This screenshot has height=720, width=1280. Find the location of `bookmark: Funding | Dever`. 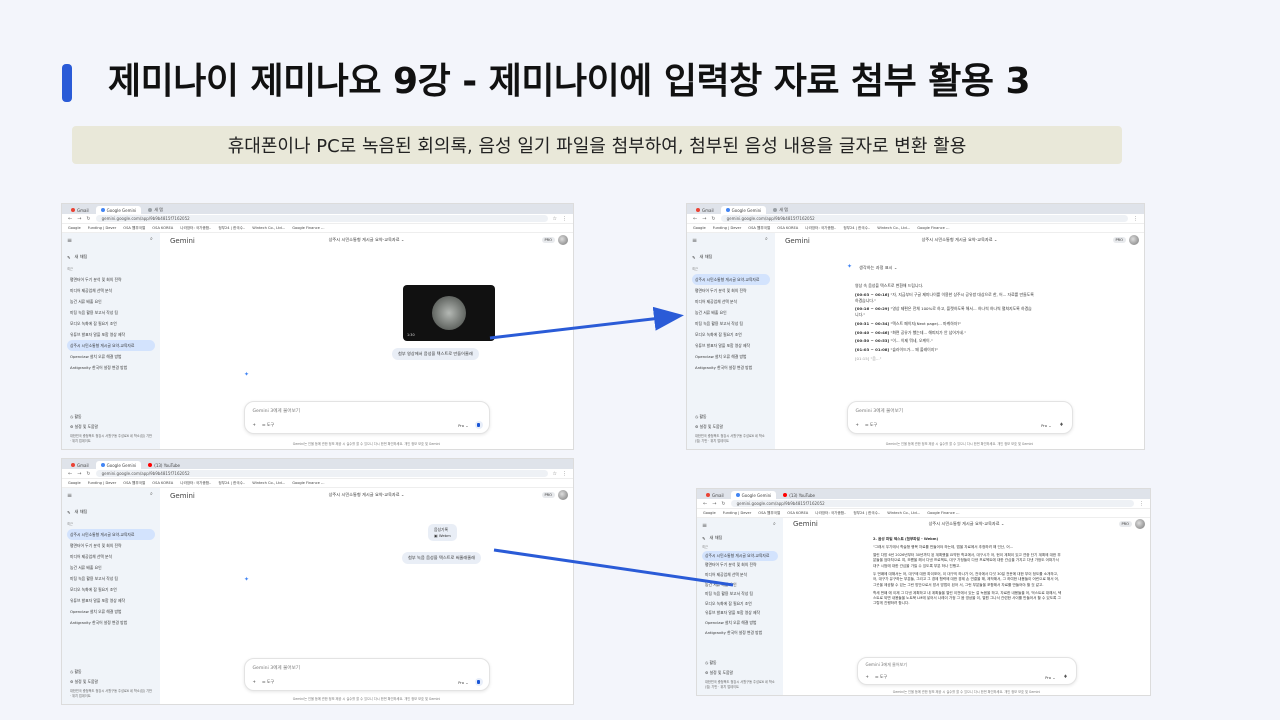

bookmark: Funding | Dever is located at coordinates (102, 483).